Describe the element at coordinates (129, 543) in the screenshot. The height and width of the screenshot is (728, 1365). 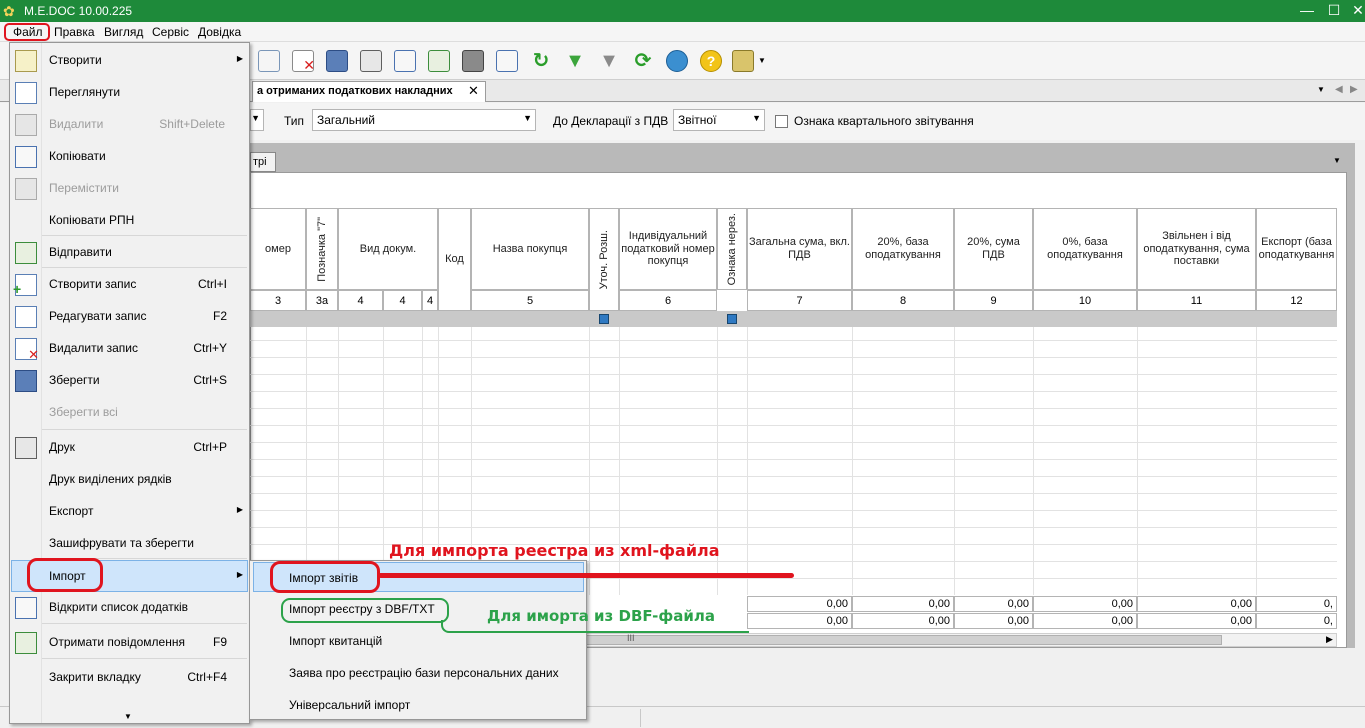
I see `menu-item-encrypt-save: Зашифрувати та зберегти` at that location.